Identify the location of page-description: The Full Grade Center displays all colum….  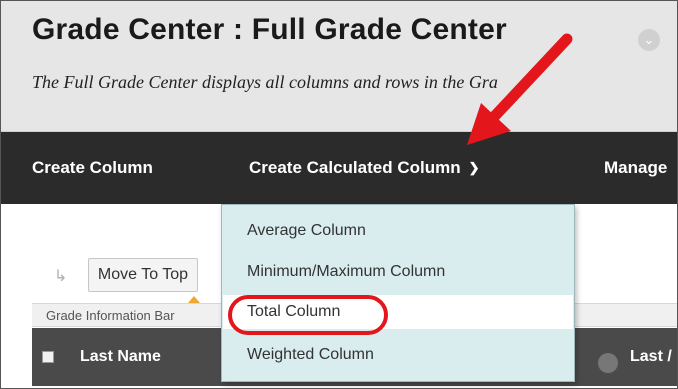
(265, 82).